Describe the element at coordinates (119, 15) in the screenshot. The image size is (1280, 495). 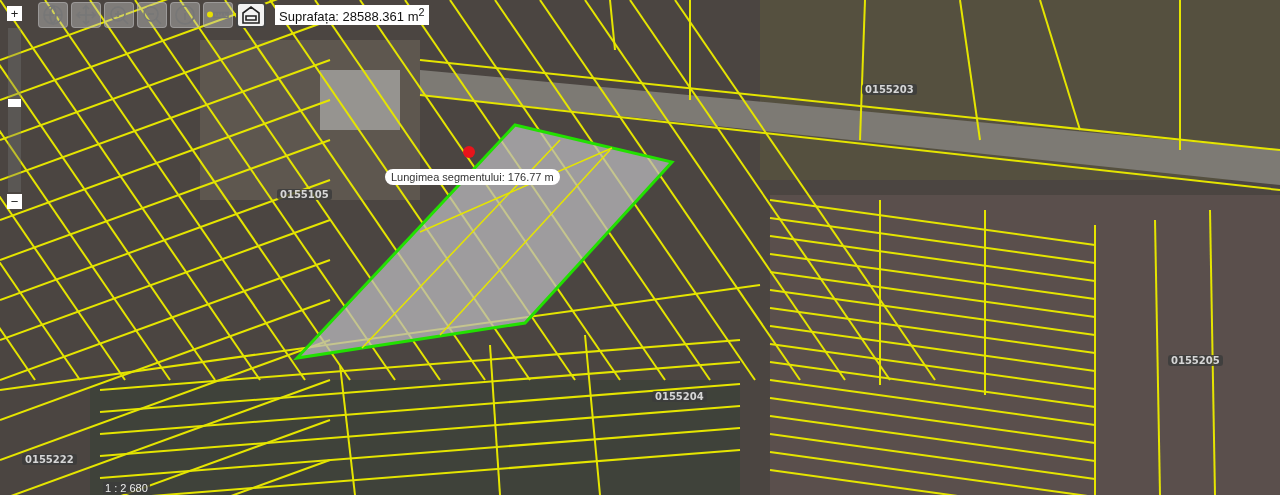
I see `zoom-in-icon` at that location.